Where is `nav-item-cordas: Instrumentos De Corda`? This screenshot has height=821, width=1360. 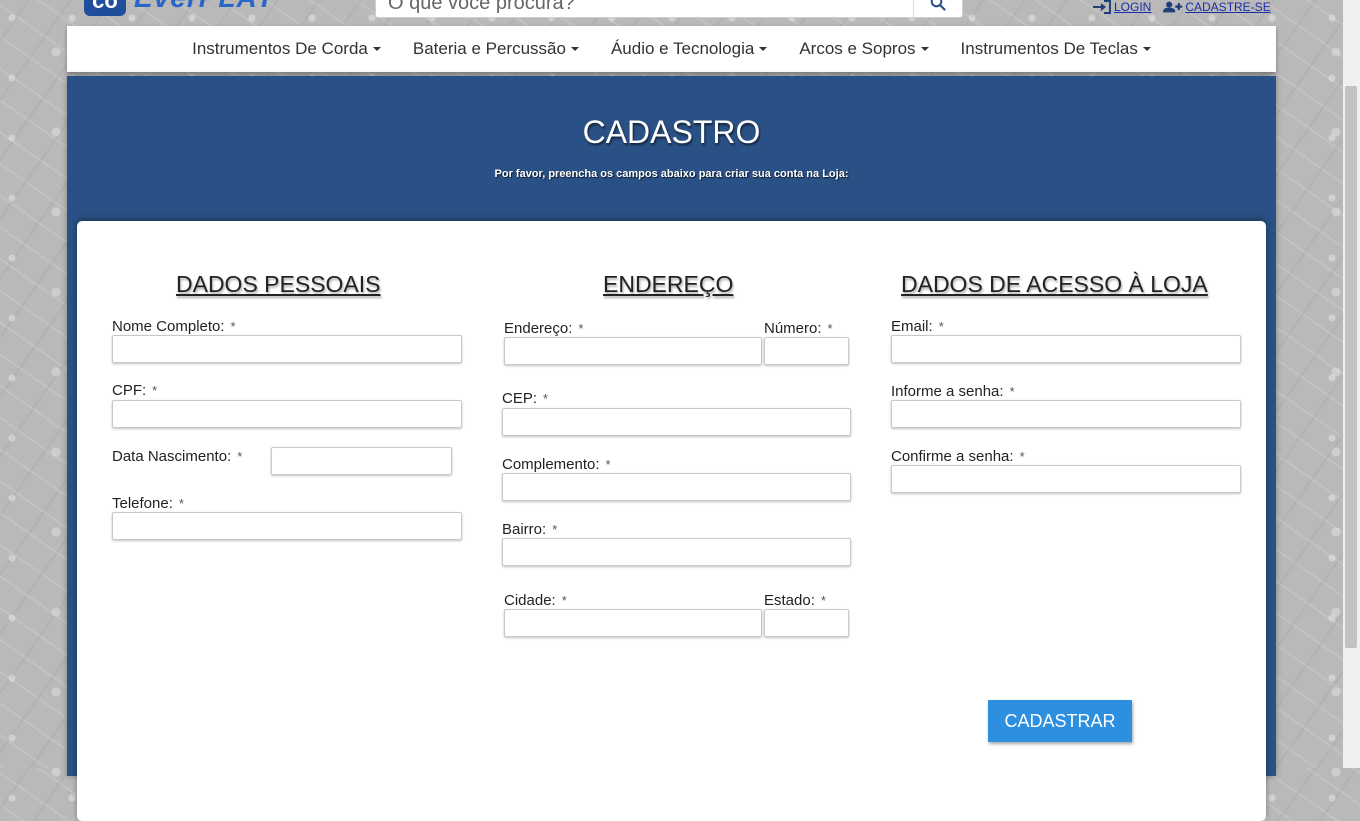 nav-item-cordas: Instrumentos De Corda is located at coordinates (286, 49).